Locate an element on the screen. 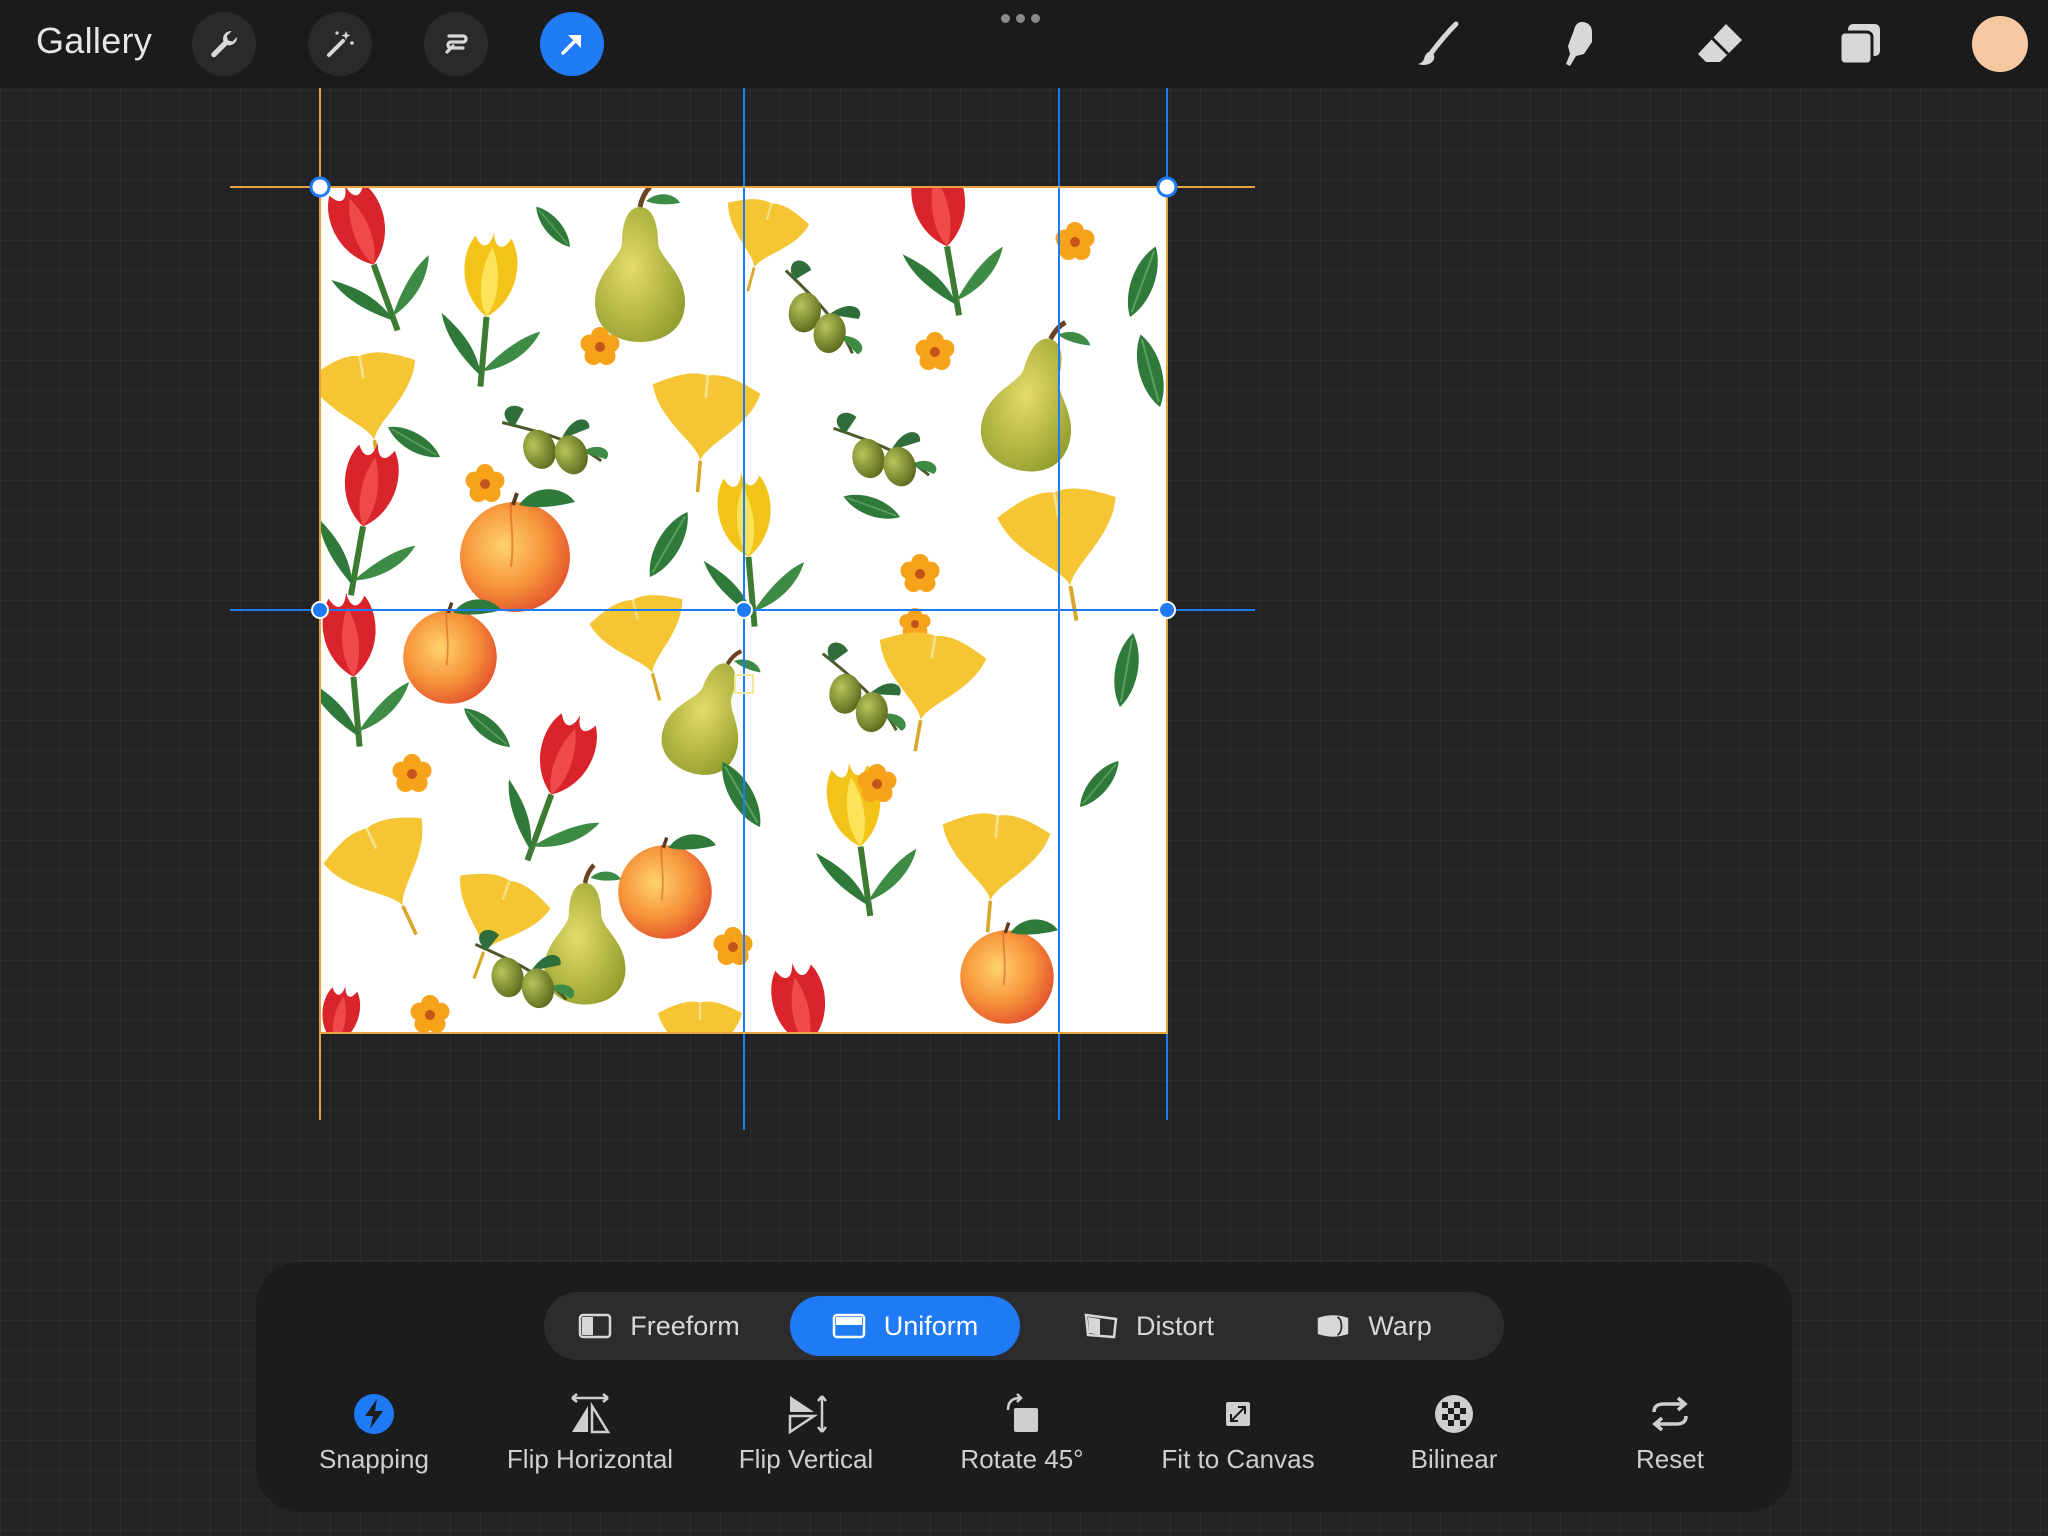 Image resolution: width=2048 pixels, height=1536 pixels. mode-distort: Distort is located at coordinates (1149, 1326).